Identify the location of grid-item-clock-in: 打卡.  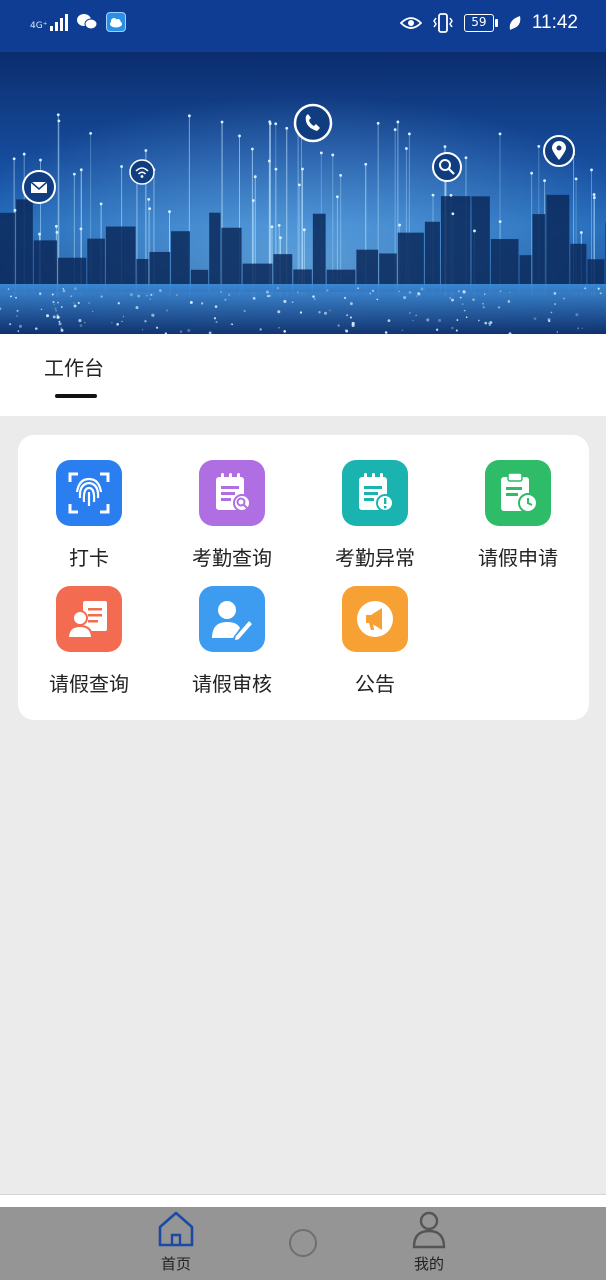
(89, 515).